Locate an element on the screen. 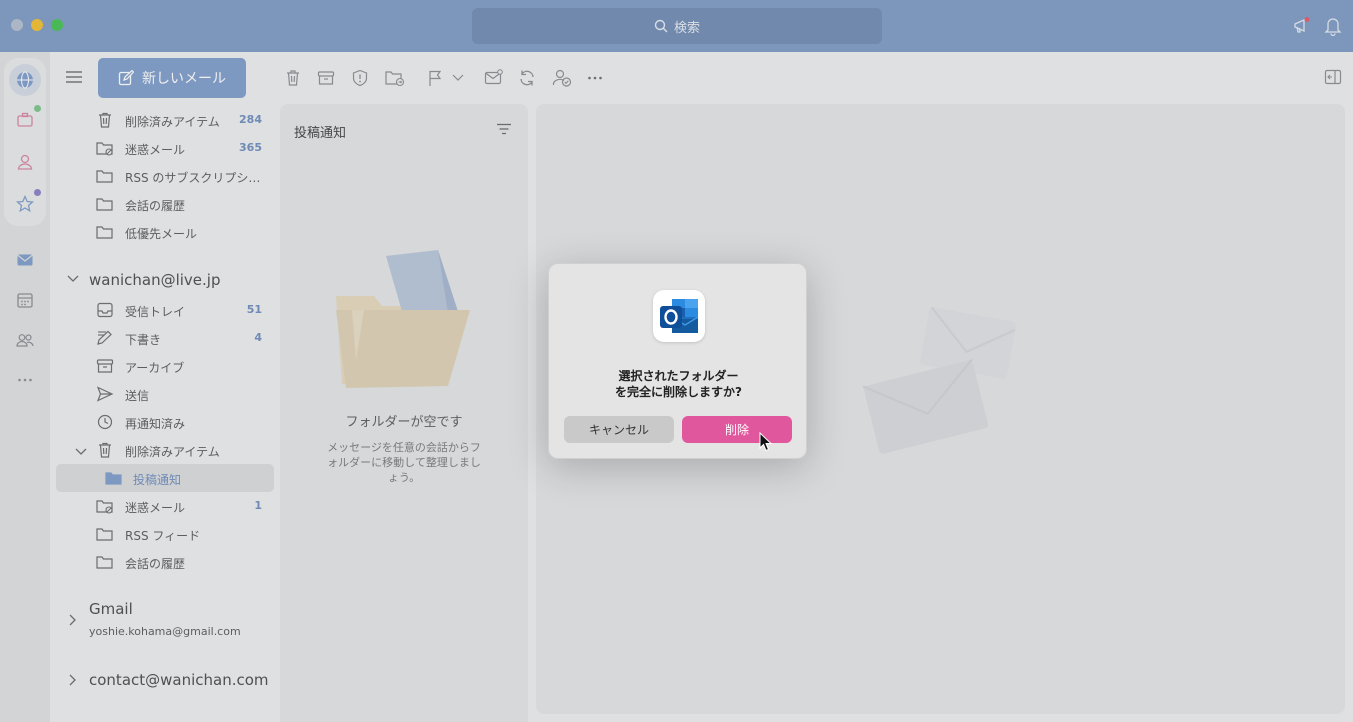 The image size is (1353, 722). delete-folder-dialog: 選択されたフォルダー を完全に削除しますか? キャンセル 削除 is located at coordinates (677, 361).